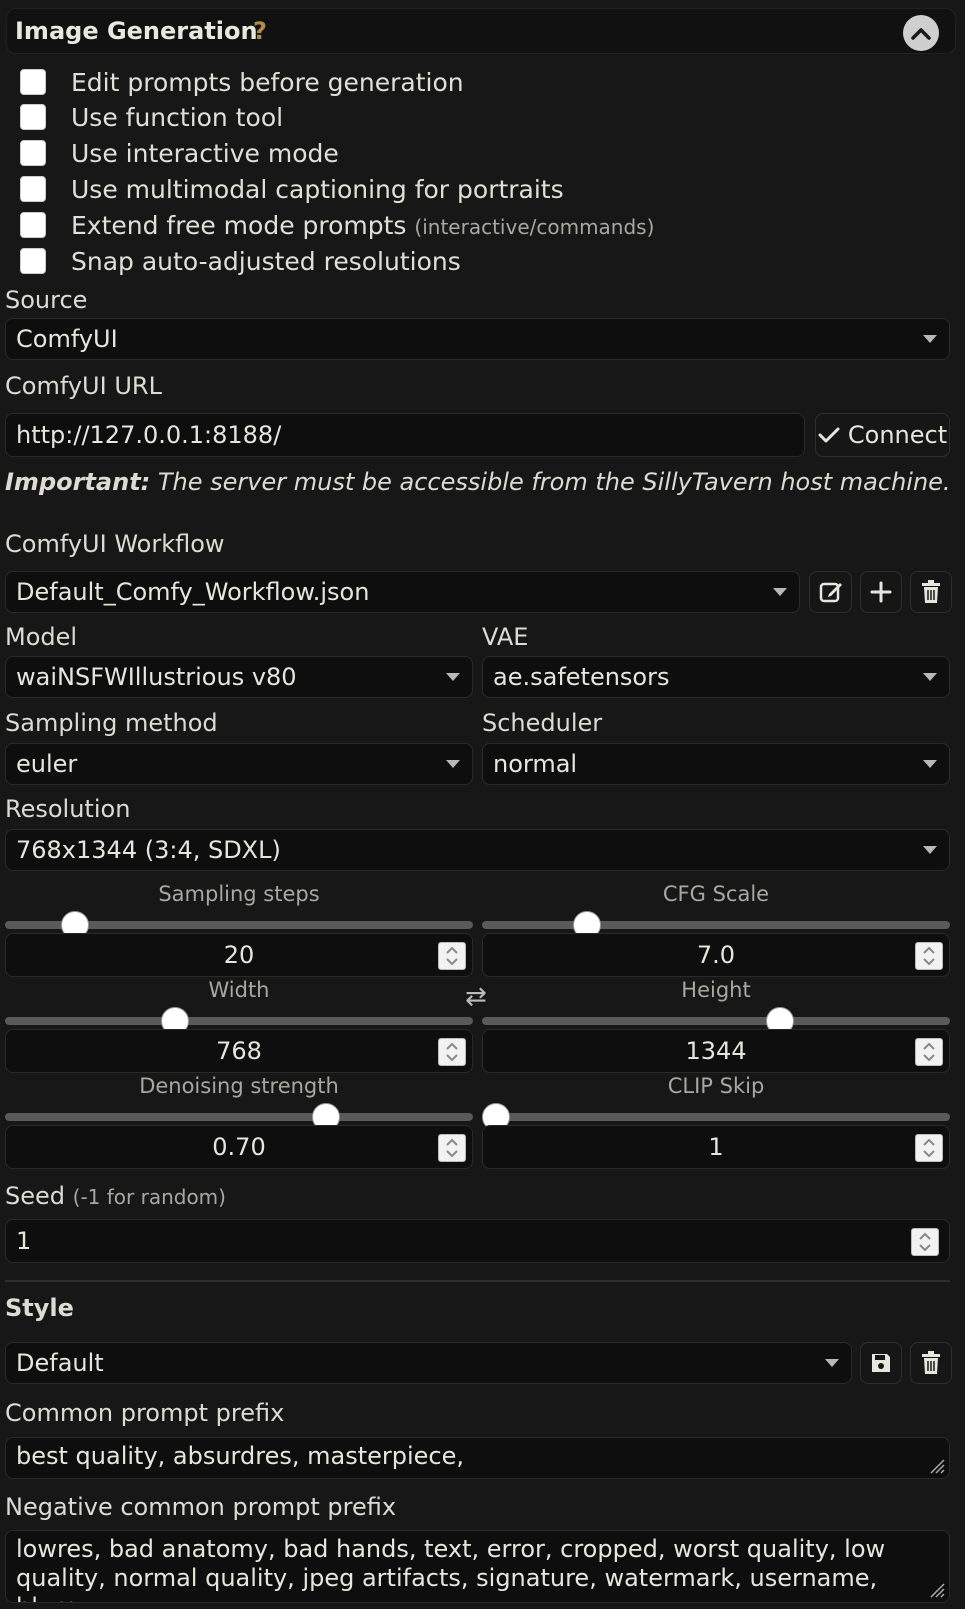 The height and width of the screenshot is (1609, 965). Describe the element at coordinates (542, 723) in the screenshot. I see `scheduler-label: Scheduler` at that location.